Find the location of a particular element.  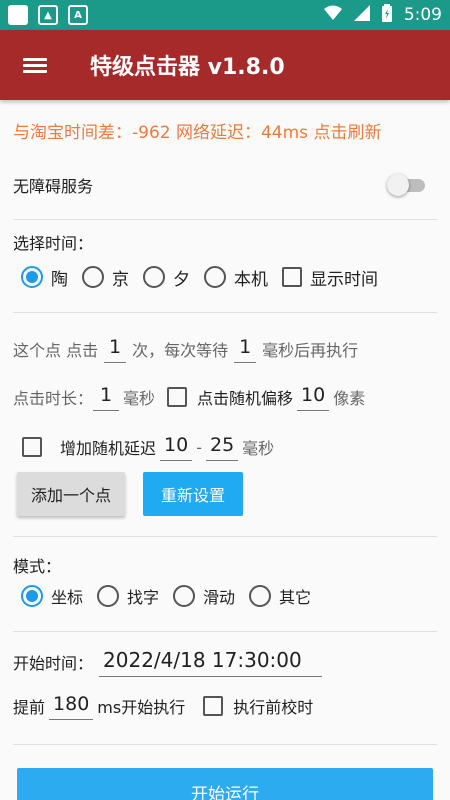

status-time: 5:09 is located at coordinates (422, 15).